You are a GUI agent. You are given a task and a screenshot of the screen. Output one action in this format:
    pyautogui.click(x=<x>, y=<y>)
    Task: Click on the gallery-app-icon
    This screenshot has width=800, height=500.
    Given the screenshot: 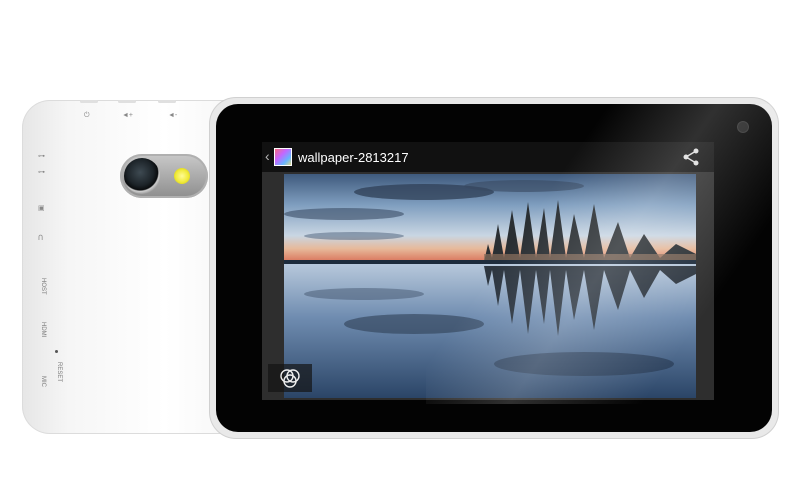 What is the action you would take?
    pyautogui.click(x=283, y=157)
    